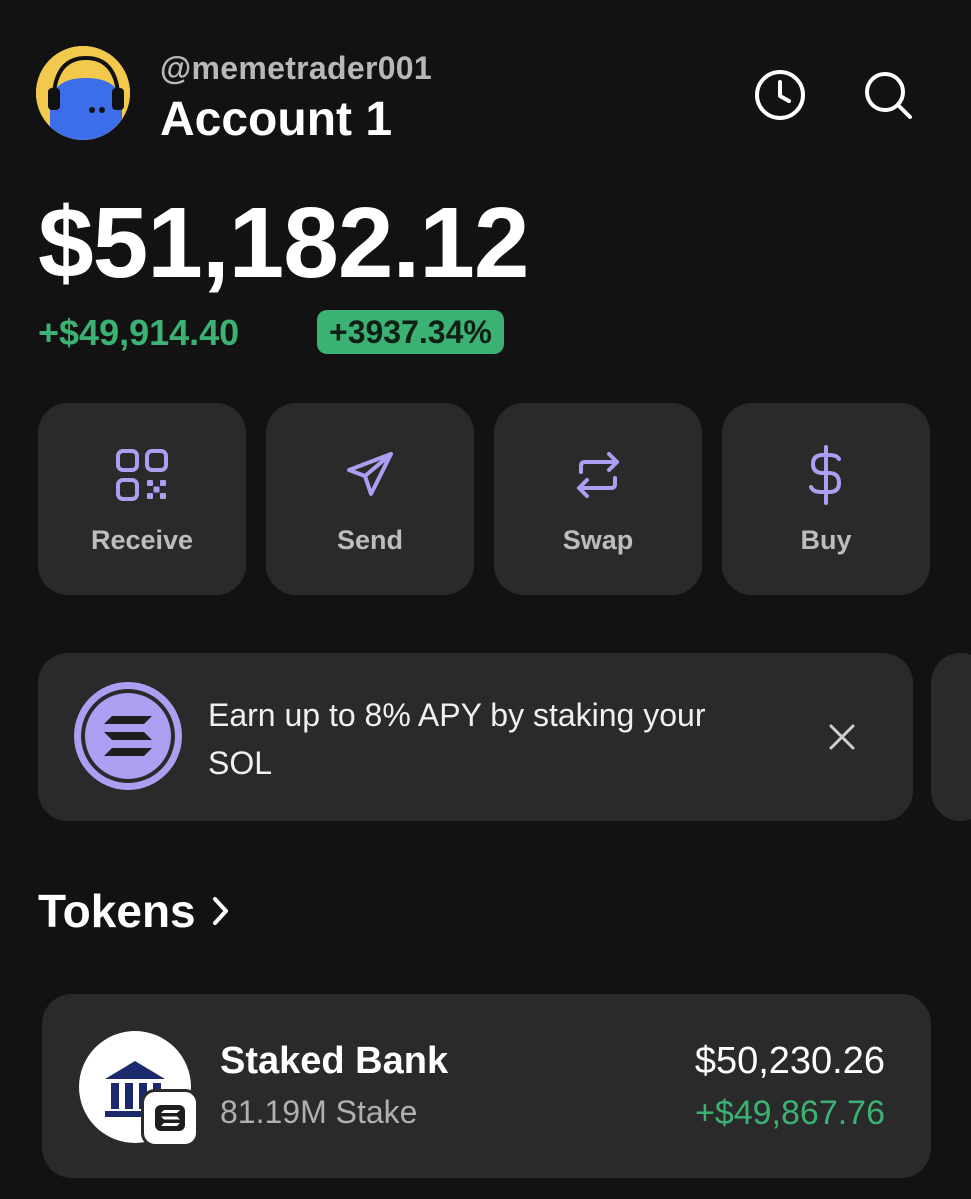 Image resolution: width=971 pixels, height=1199 pixels. What do you see at coordinates (117, 911) in the screenshot?
I see `tokens-title: Tokens` at bounding box center [117, 911].